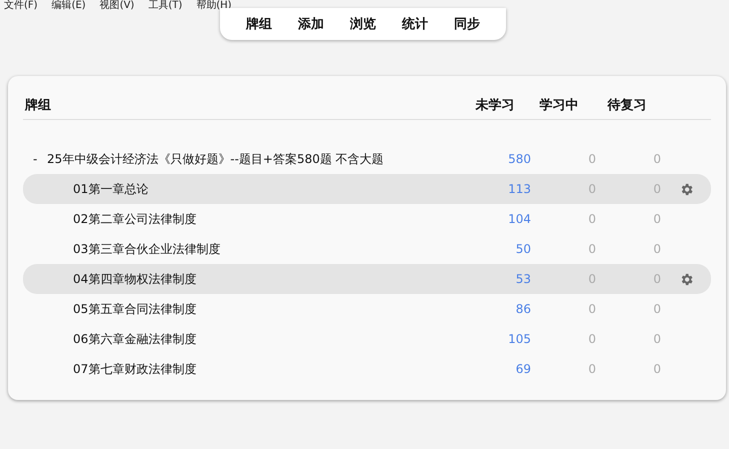  I want to click on new-count: 113, so click(519, 189).